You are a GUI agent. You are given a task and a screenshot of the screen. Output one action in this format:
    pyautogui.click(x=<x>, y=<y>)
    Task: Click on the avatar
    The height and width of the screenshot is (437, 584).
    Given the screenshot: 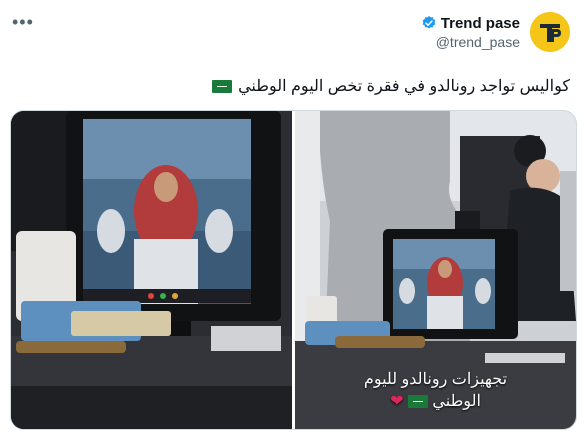 What is the action you would take?
    pyautogui.click(x=550, y=32)
    